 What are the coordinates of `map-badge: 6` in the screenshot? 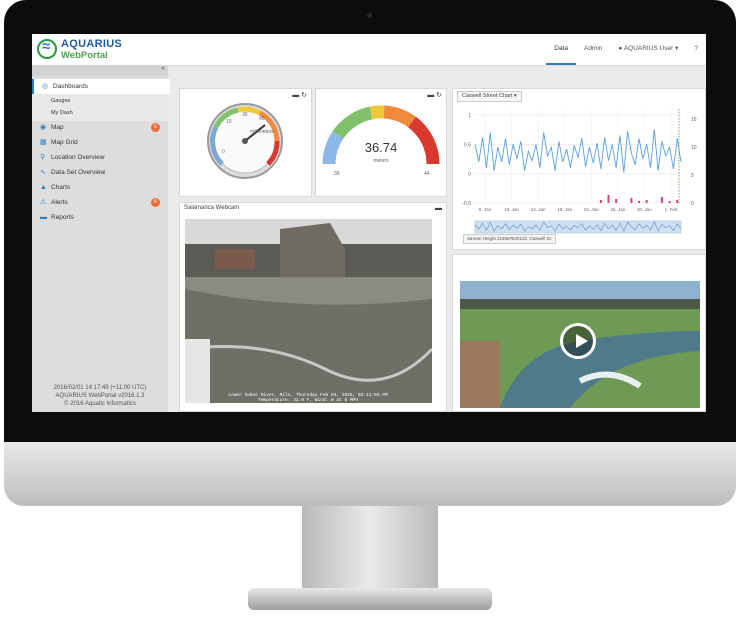 It's located at (155, 127).